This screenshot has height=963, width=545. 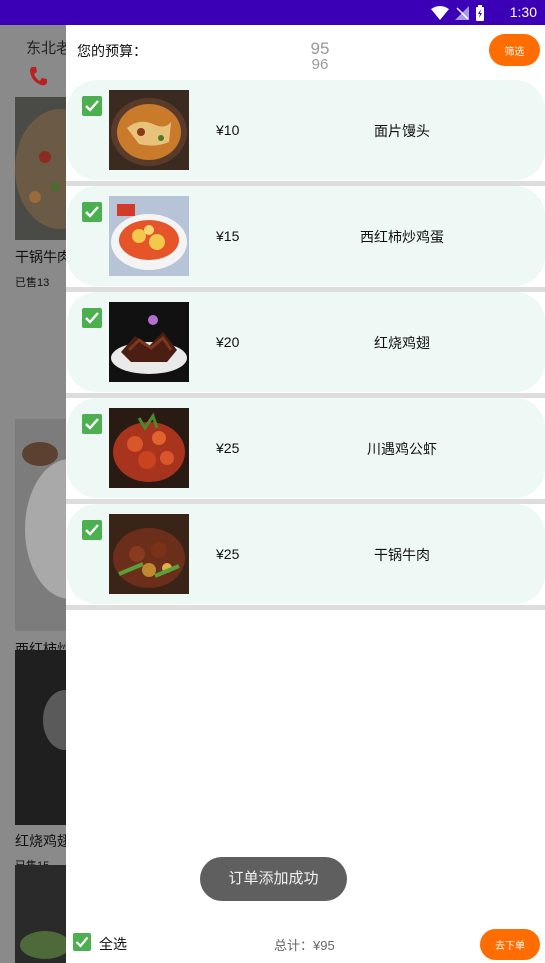 I want to click on budget-picker-next: 96, so click(x=320, y=65).